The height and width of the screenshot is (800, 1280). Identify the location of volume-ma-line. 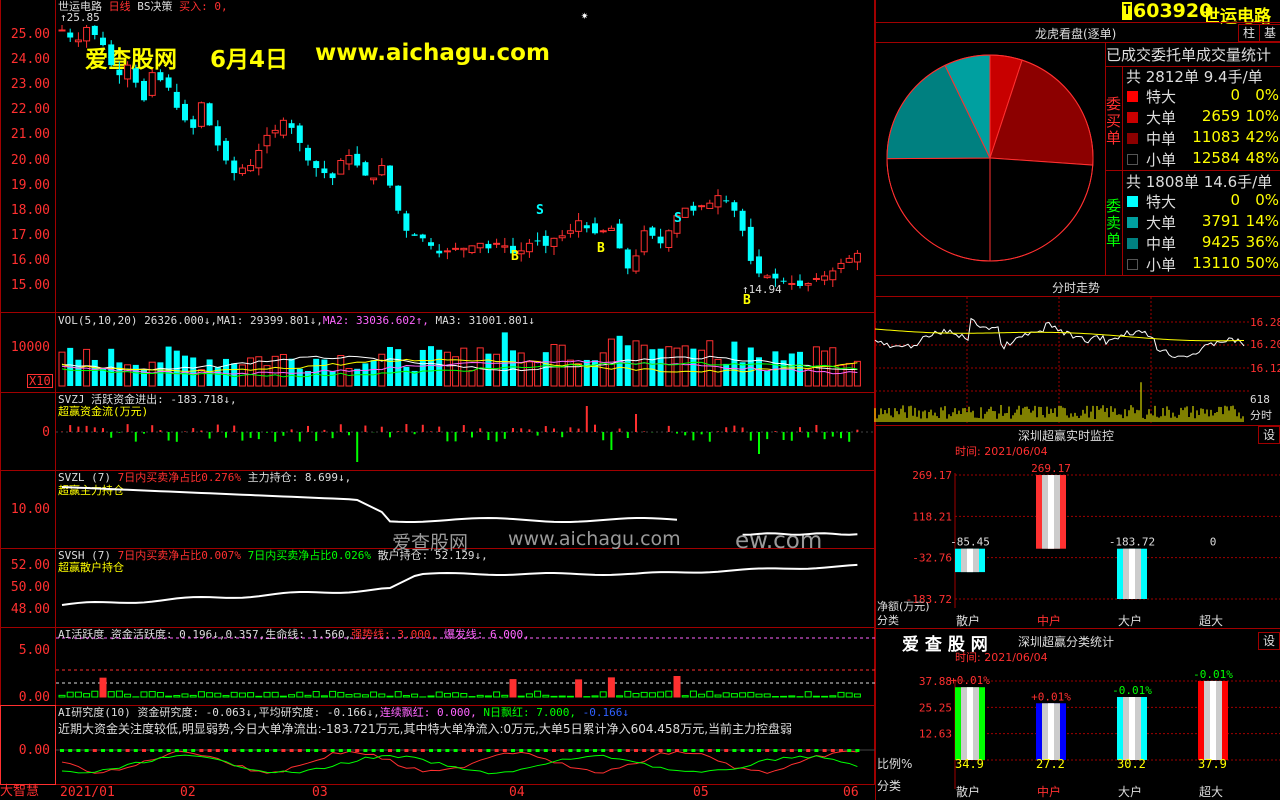
(459, 365).